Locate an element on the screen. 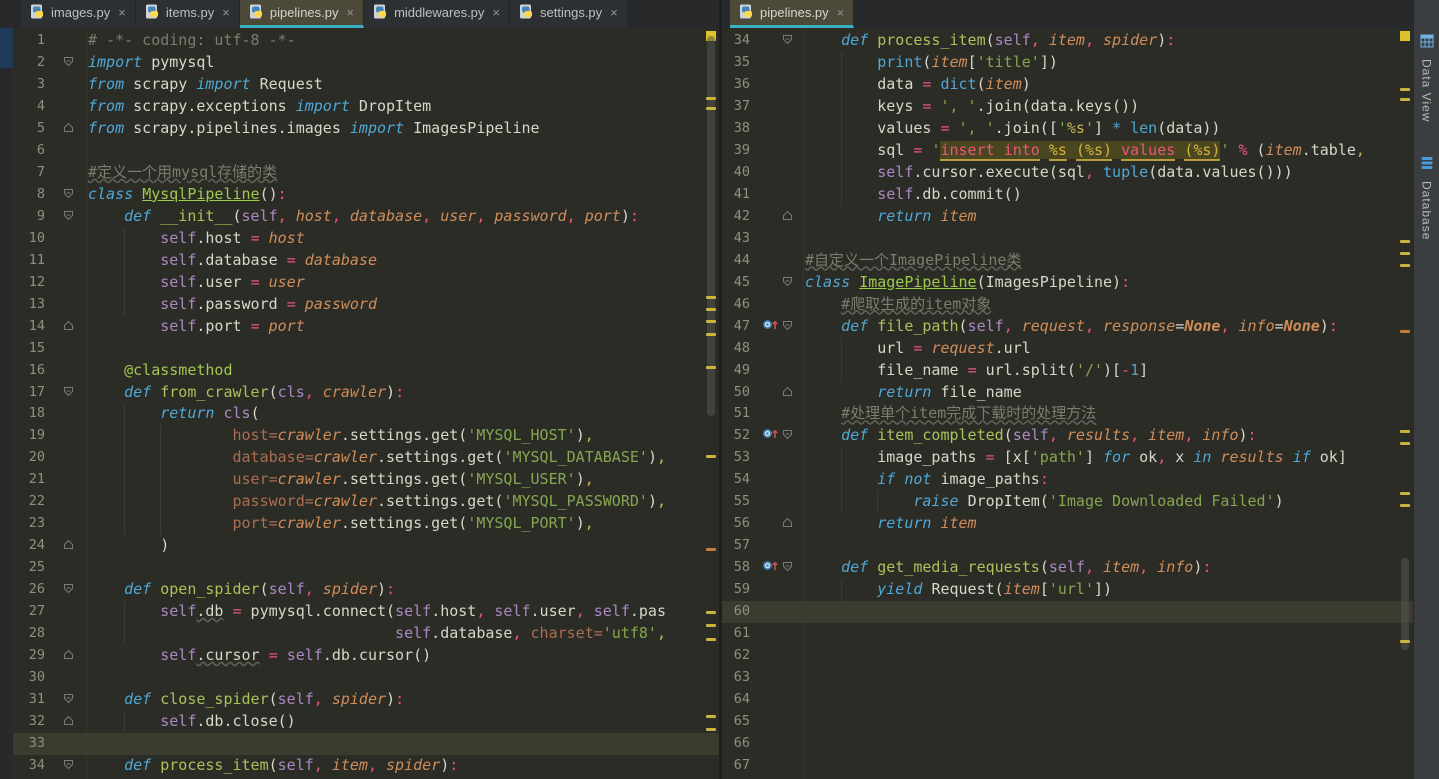  code-text: self.host = host is located at coordinates (403, 239).